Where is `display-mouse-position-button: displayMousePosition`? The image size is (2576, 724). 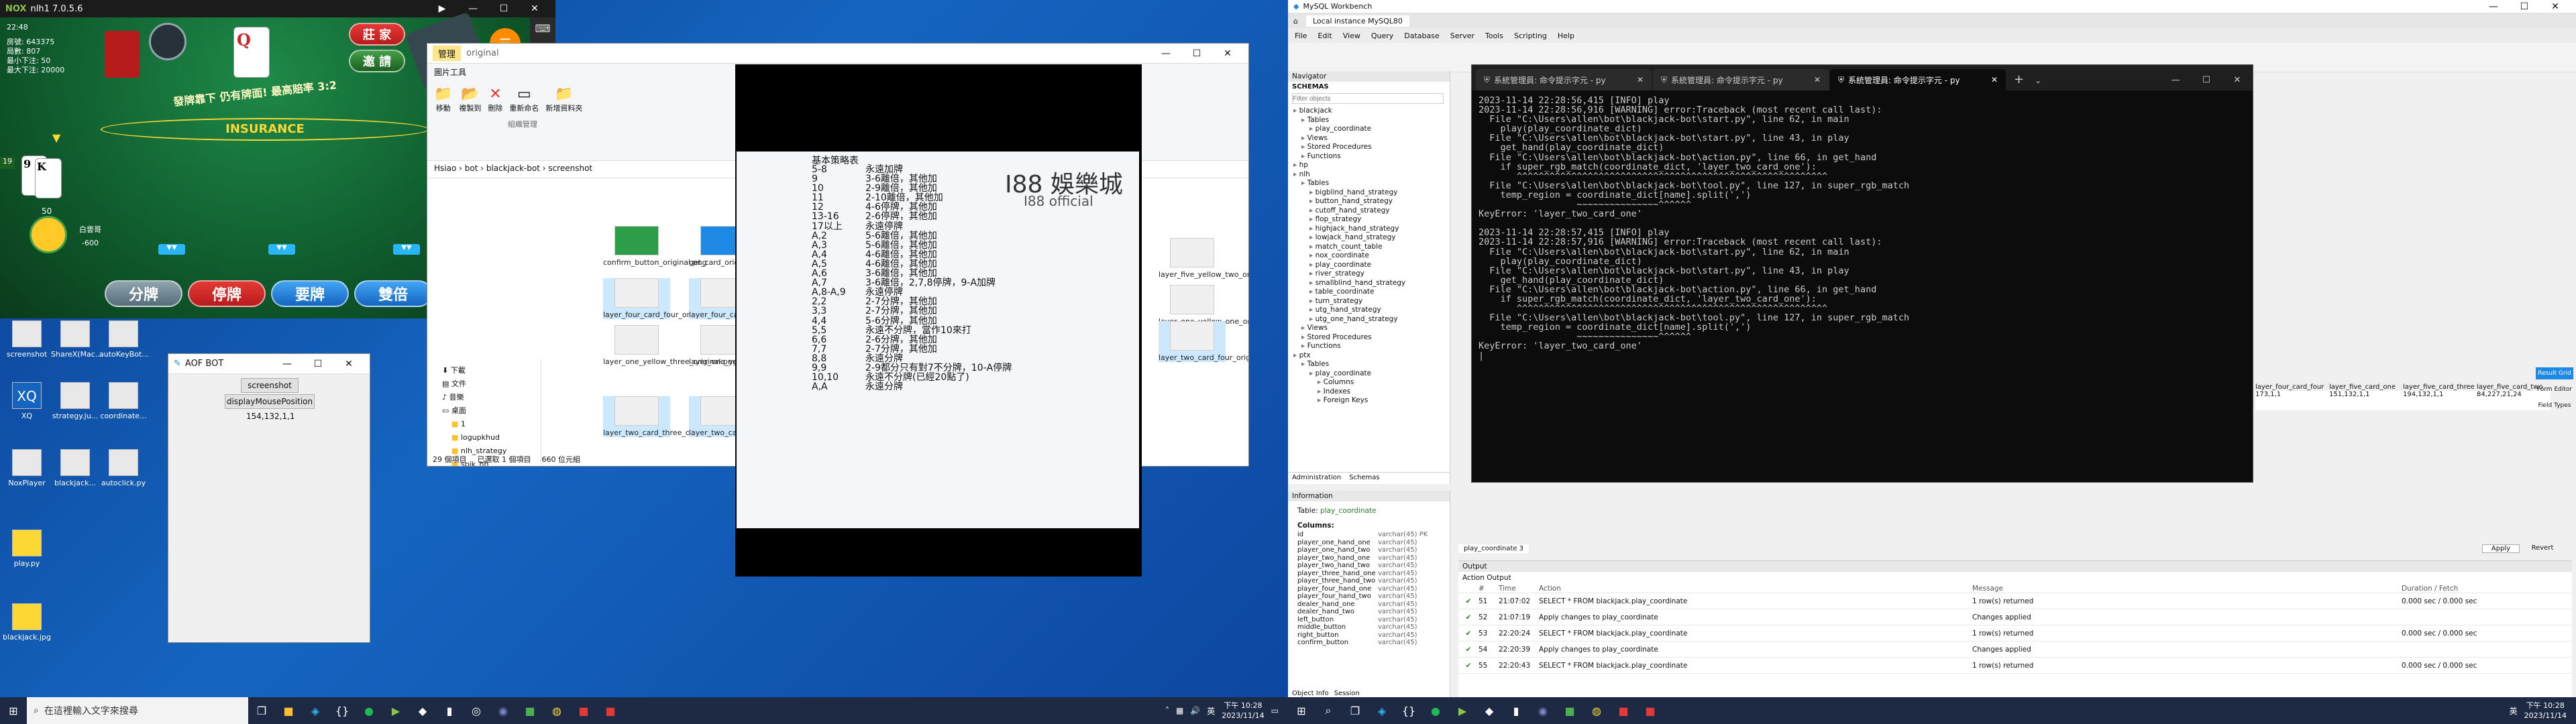 display-mouse-position-button: displayMousePosition is located at coordinates (270, 401).